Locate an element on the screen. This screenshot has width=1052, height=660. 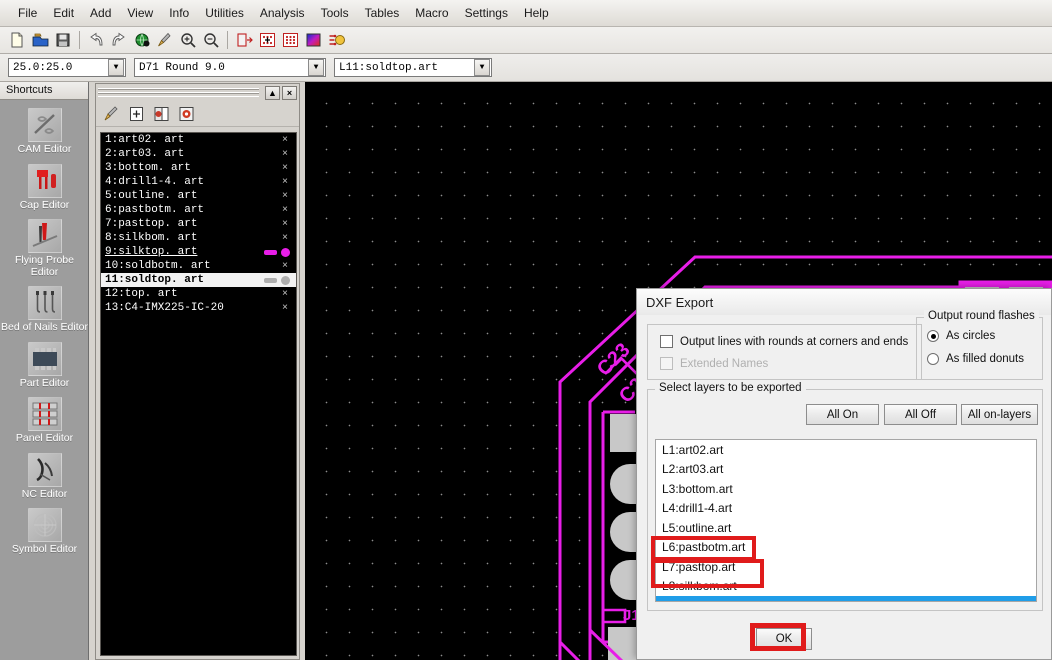
menu-item-analysis: Analysis is located at coordinates (282, 13).